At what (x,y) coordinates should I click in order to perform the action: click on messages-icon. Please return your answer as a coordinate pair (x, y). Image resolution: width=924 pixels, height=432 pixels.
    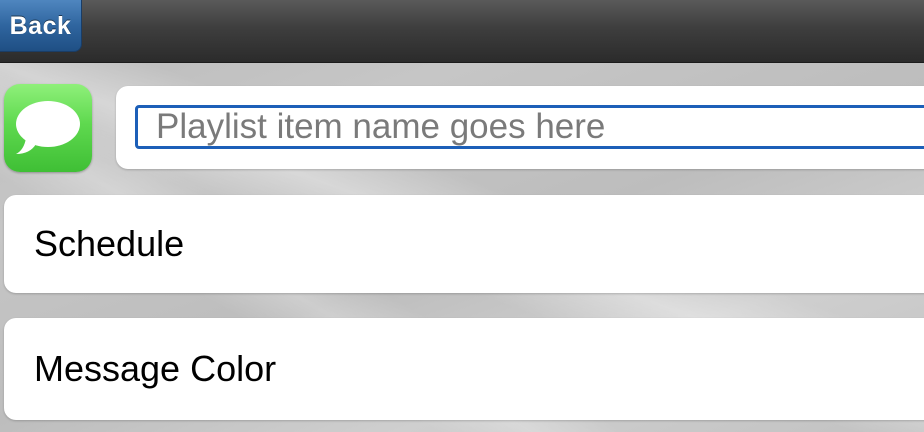
    Looking at the image, I should click on (48, 128).